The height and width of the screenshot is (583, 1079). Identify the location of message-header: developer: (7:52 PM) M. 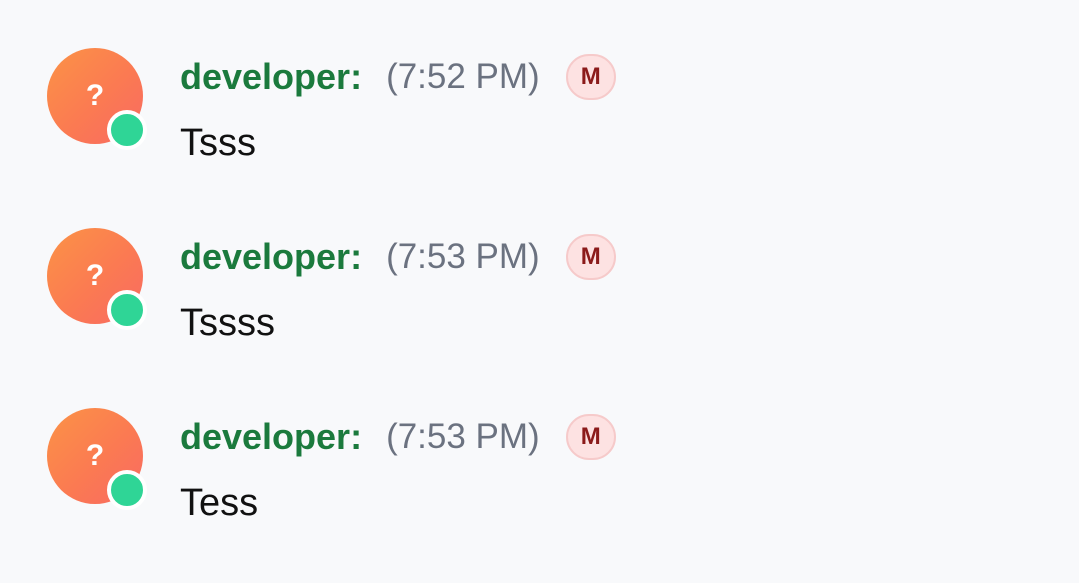
(398, 77).